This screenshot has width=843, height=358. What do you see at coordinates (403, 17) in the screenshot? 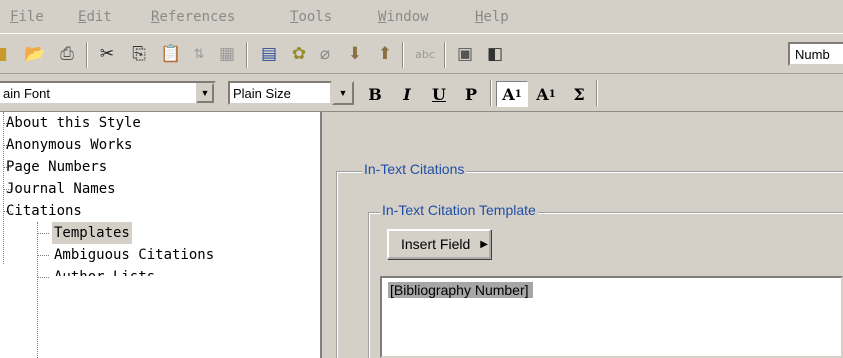
I see `menu-window: Window` at bounding box center [403, 17].